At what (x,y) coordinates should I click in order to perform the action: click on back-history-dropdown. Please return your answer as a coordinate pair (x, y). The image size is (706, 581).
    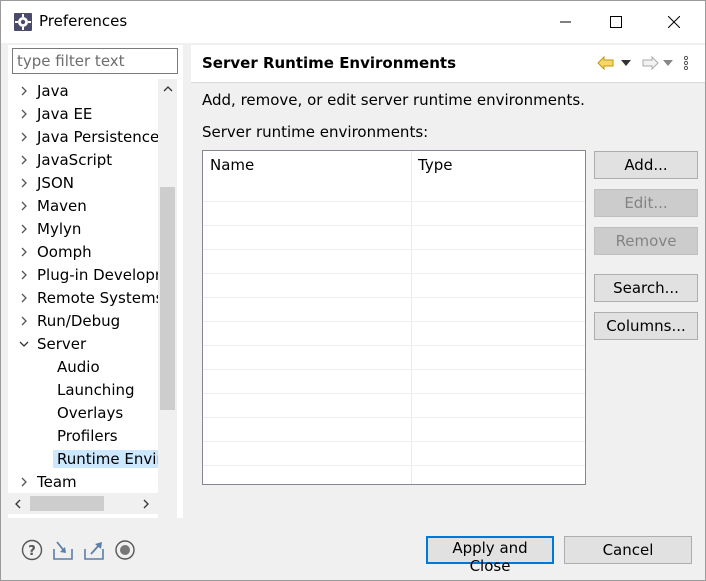
    Looking at the image, I should click on (626, 63).